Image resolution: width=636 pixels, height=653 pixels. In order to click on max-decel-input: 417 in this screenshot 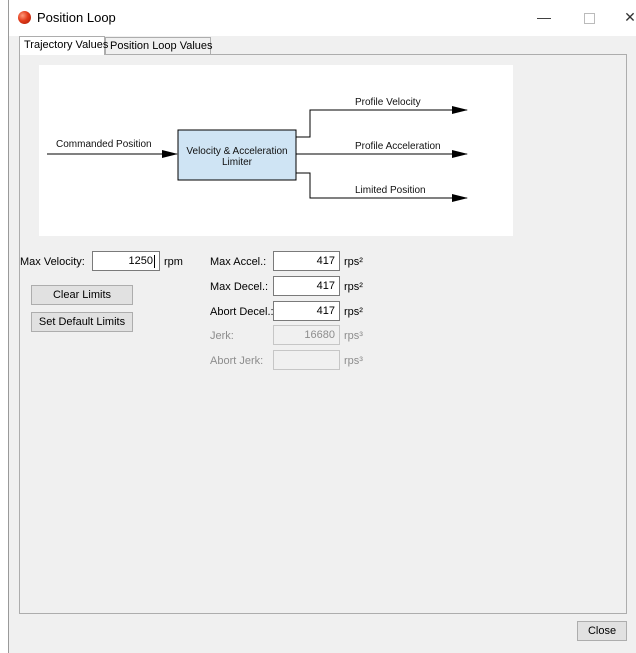, I will do `click(306, 286)`.